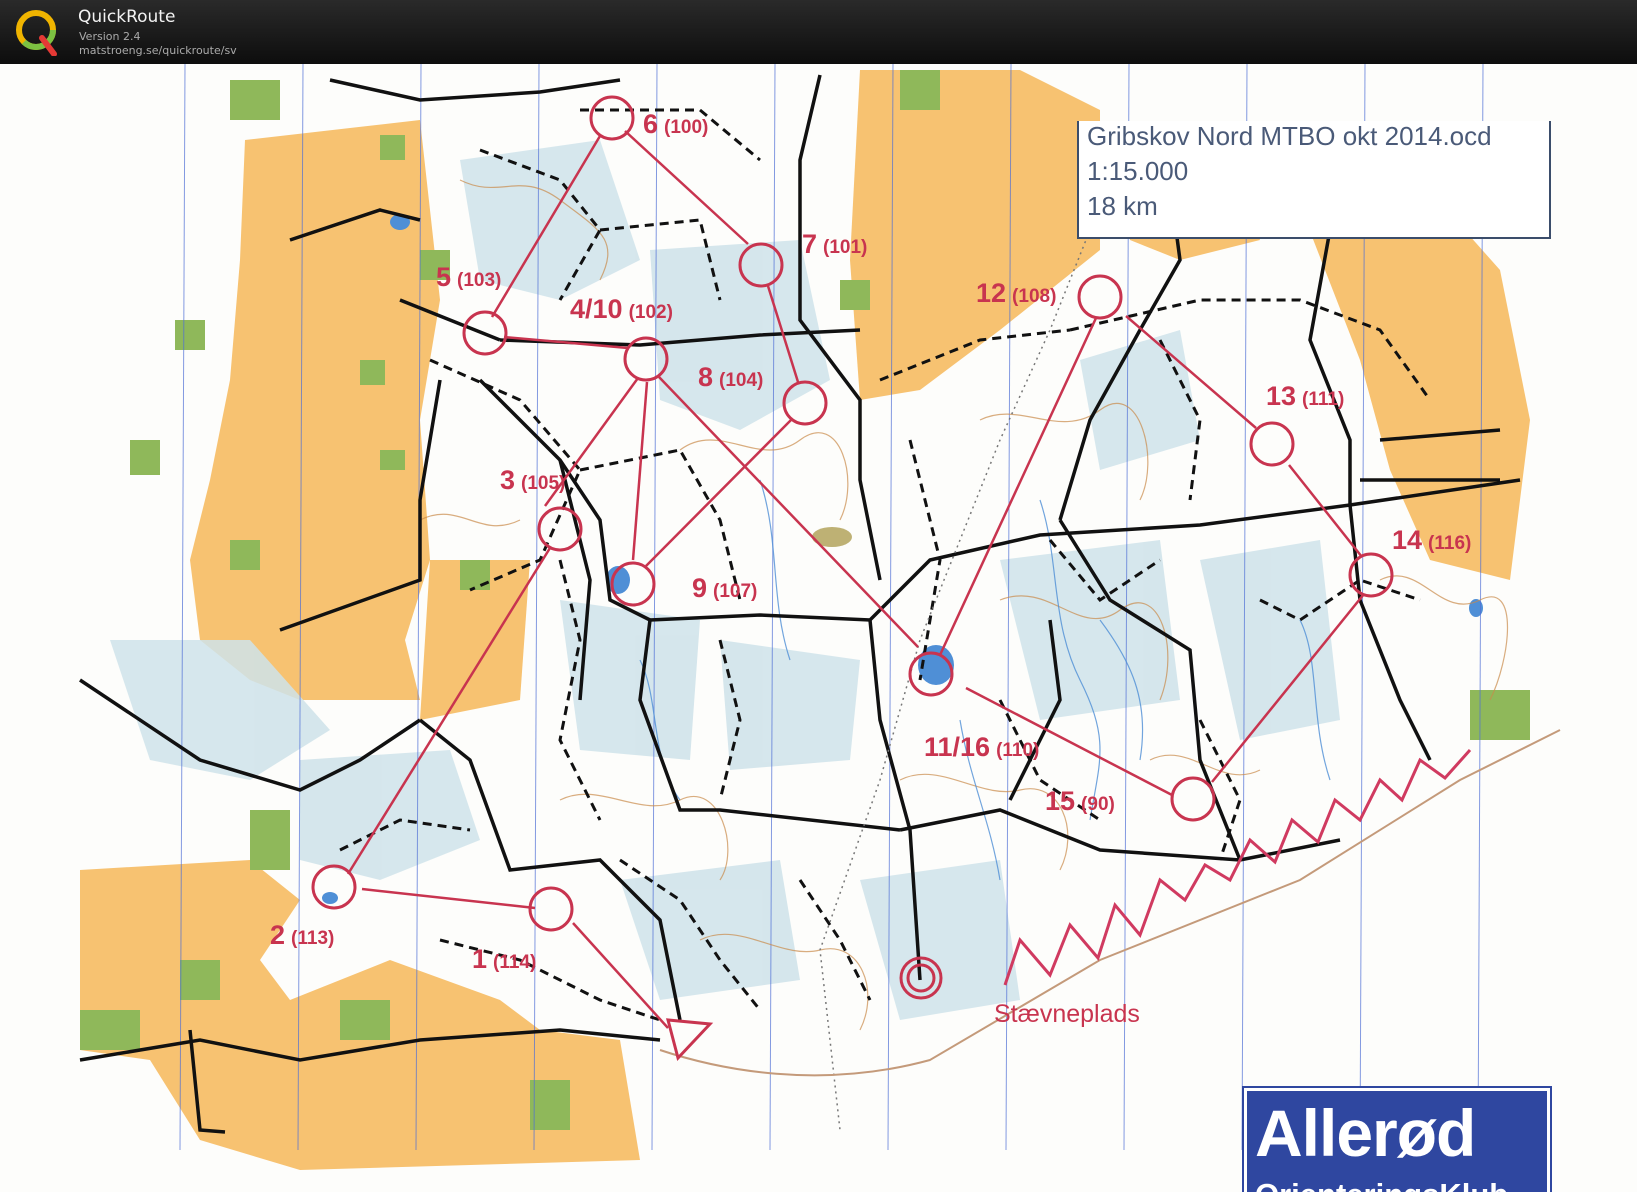 The image size is (1637, 1192). Describe the element at coordinates (1407, 540) in the screenshot. I see `control-number: 14` at that location.